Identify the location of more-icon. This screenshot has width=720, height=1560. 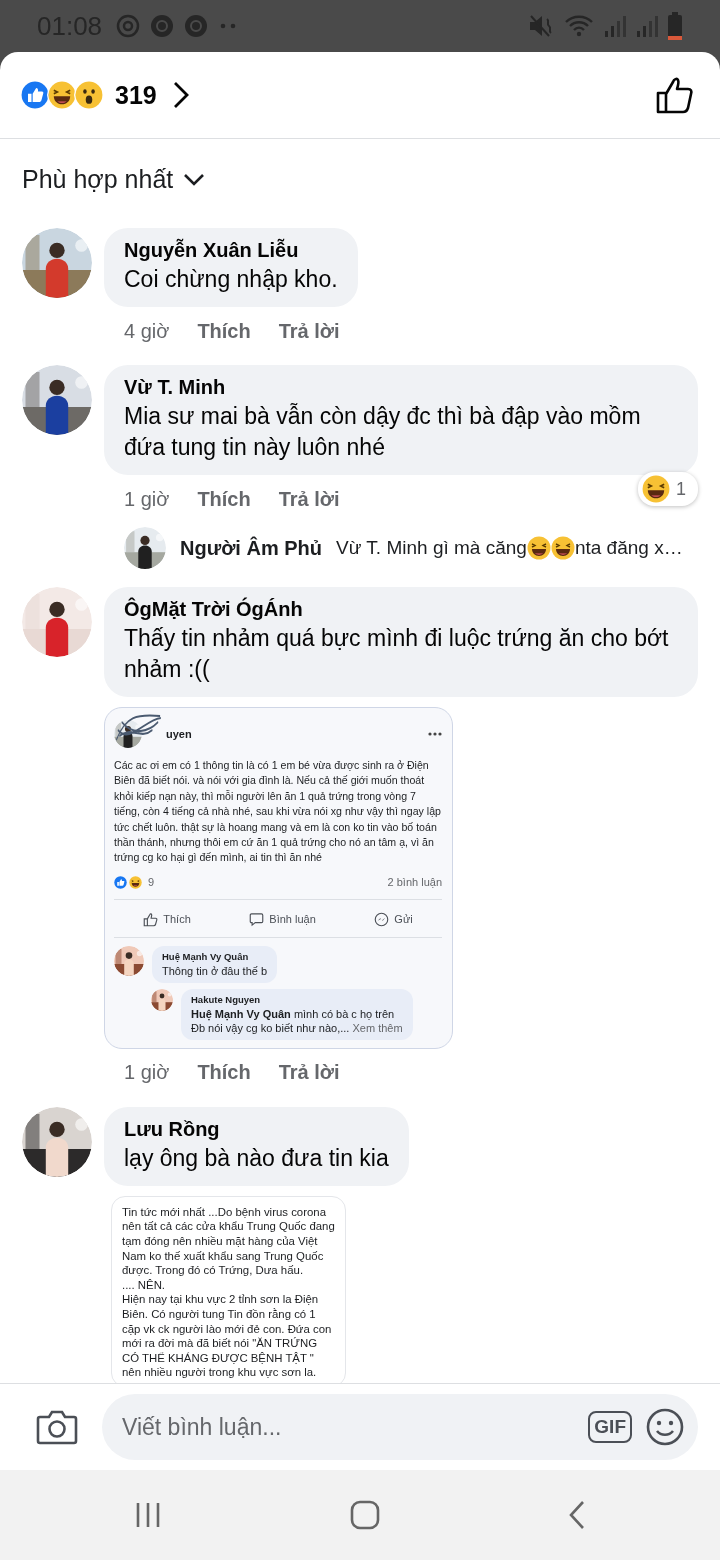
(435, 734).